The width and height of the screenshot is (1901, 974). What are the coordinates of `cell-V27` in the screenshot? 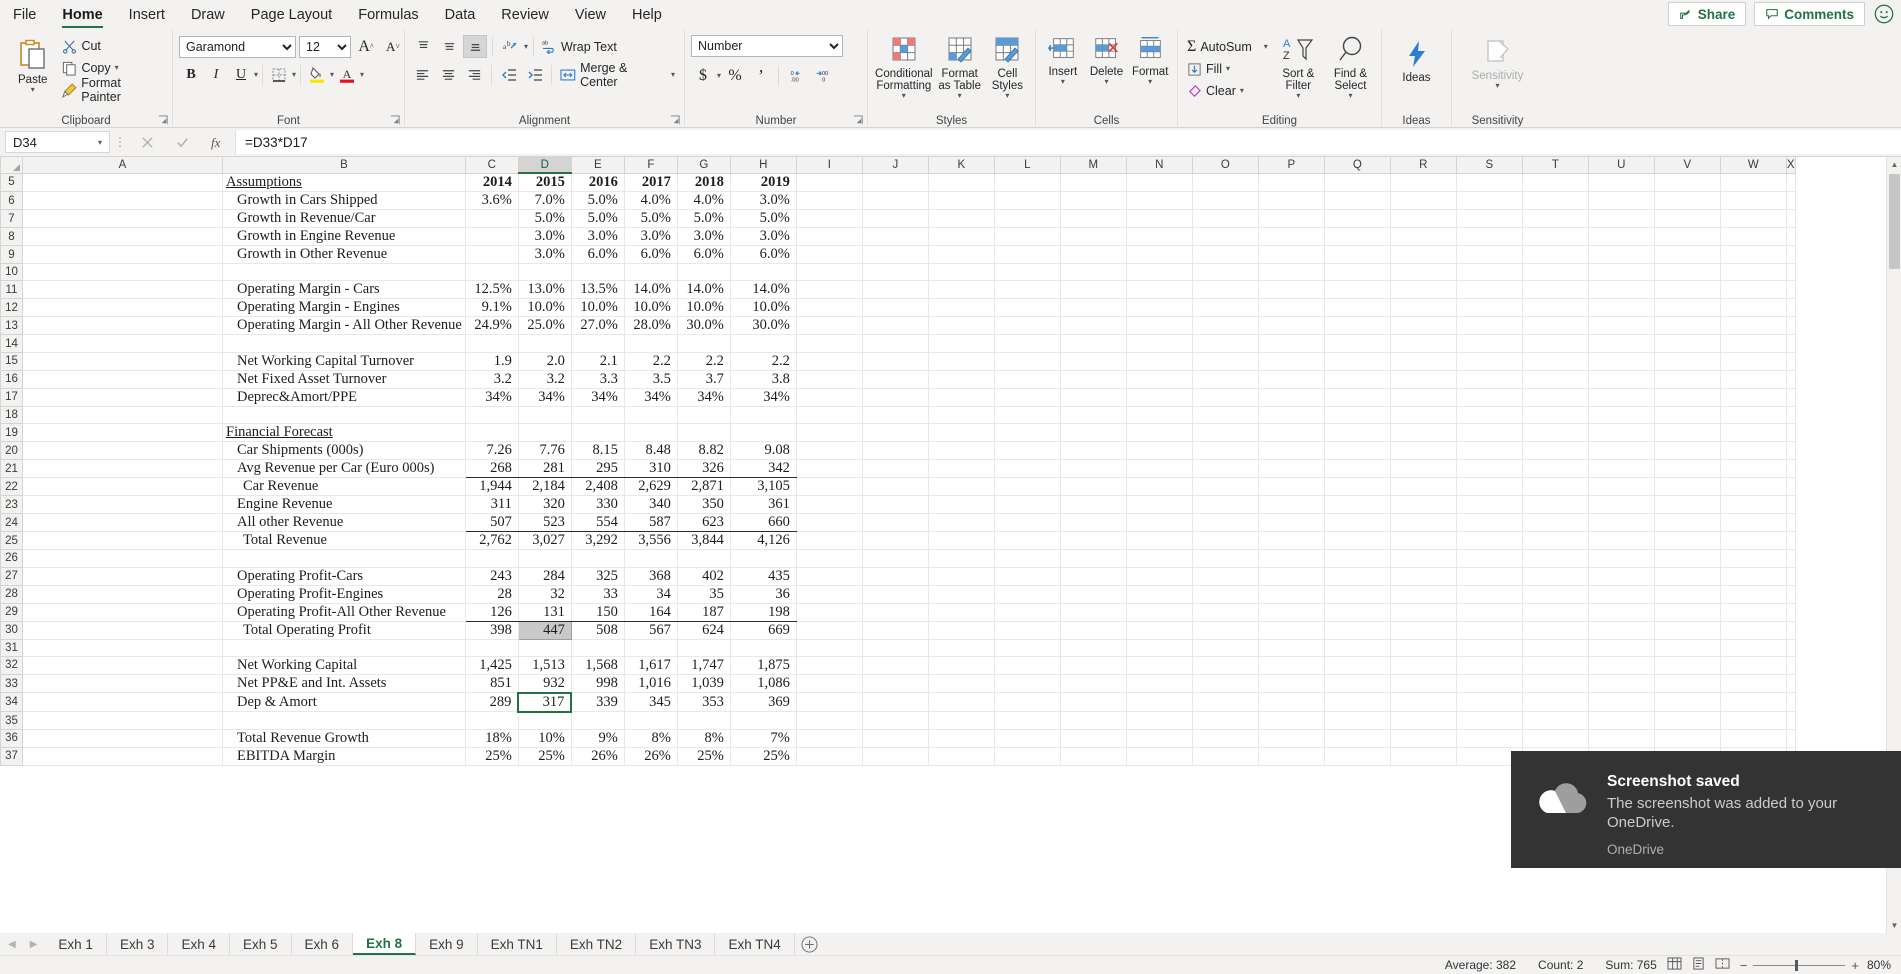 It's located at (1687, 576).